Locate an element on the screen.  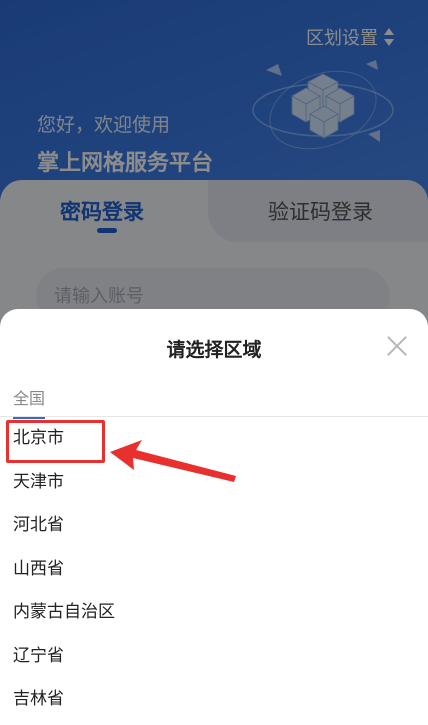
tab-nationwide: 全国 is located at coordinates (29, 402).